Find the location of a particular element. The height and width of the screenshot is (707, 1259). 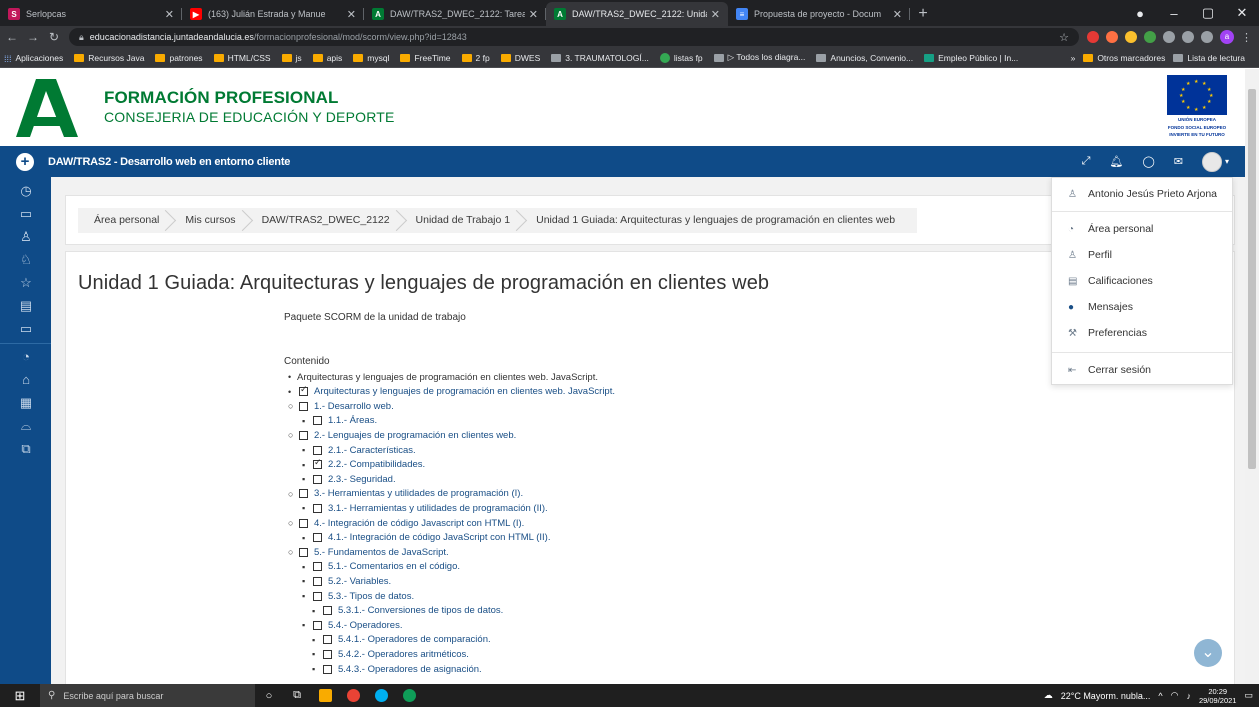

page-scrollbar is located at coordinates (1252, 376).